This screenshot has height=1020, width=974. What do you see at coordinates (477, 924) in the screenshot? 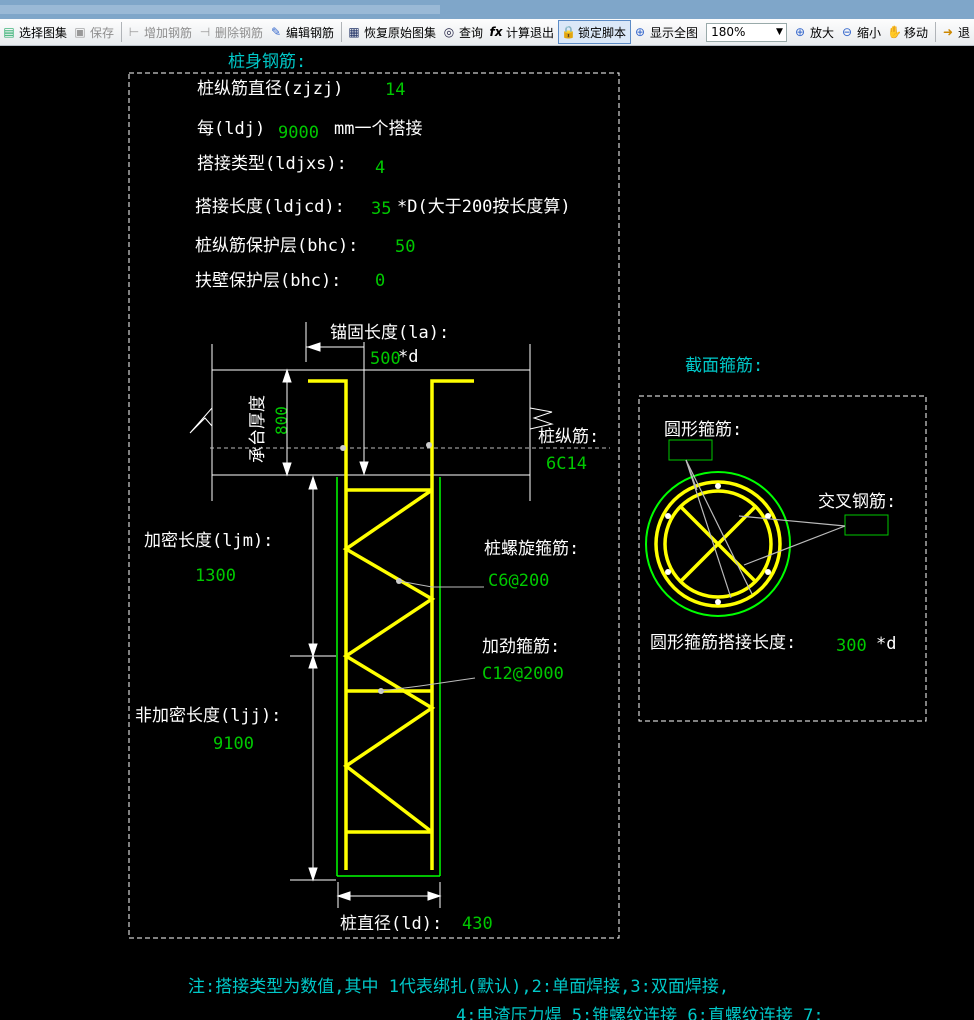
I see `ld-value: 430` at bounding box center [477, 924].